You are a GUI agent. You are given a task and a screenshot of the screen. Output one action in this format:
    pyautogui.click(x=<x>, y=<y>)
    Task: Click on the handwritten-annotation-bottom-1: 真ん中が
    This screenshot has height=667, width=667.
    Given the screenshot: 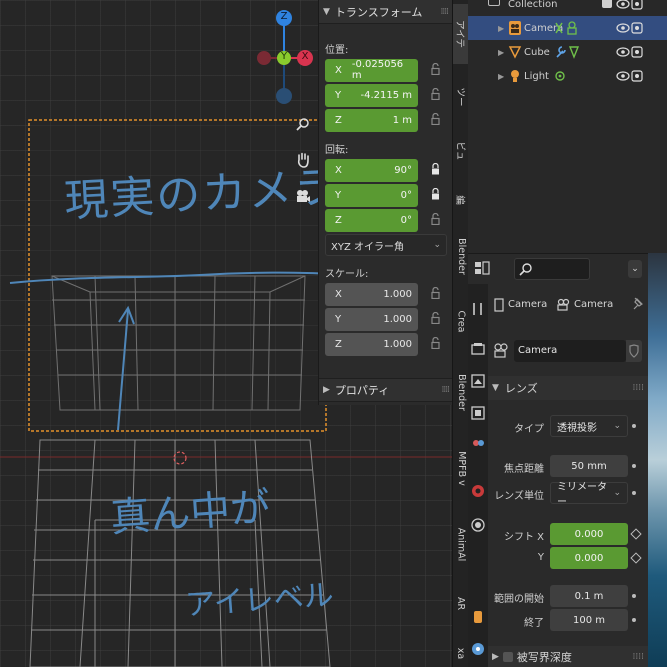 What is the action you would take?
    pyautogui.click(x=190, y=513)
    